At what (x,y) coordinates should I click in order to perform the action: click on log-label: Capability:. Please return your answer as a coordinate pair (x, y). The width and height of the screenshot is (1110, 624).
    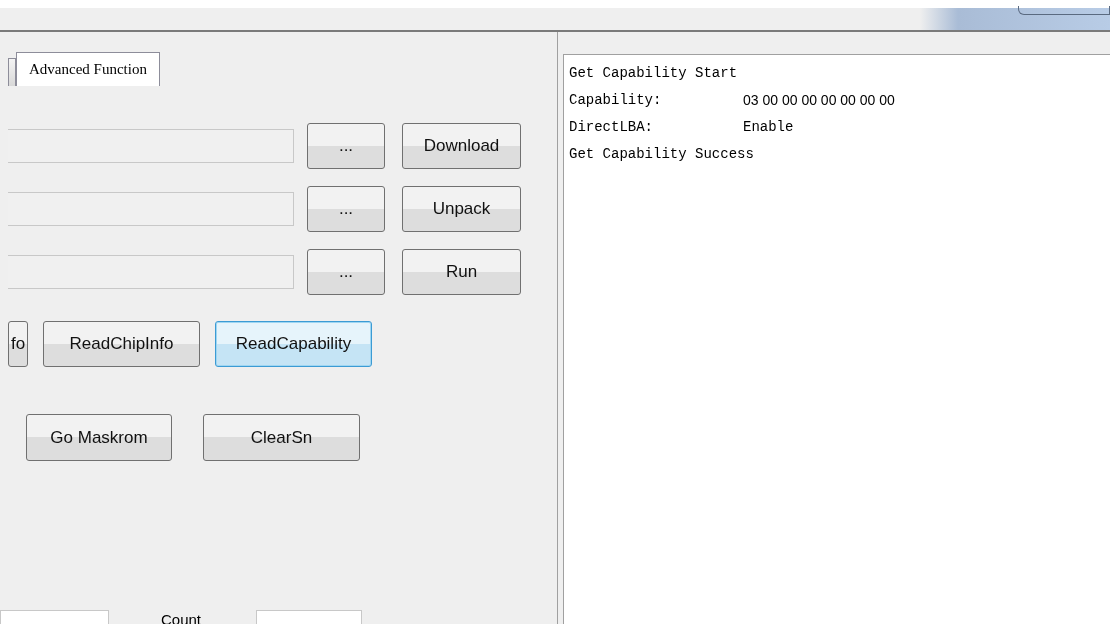
    Looking at the image, I should click on (616, 99).